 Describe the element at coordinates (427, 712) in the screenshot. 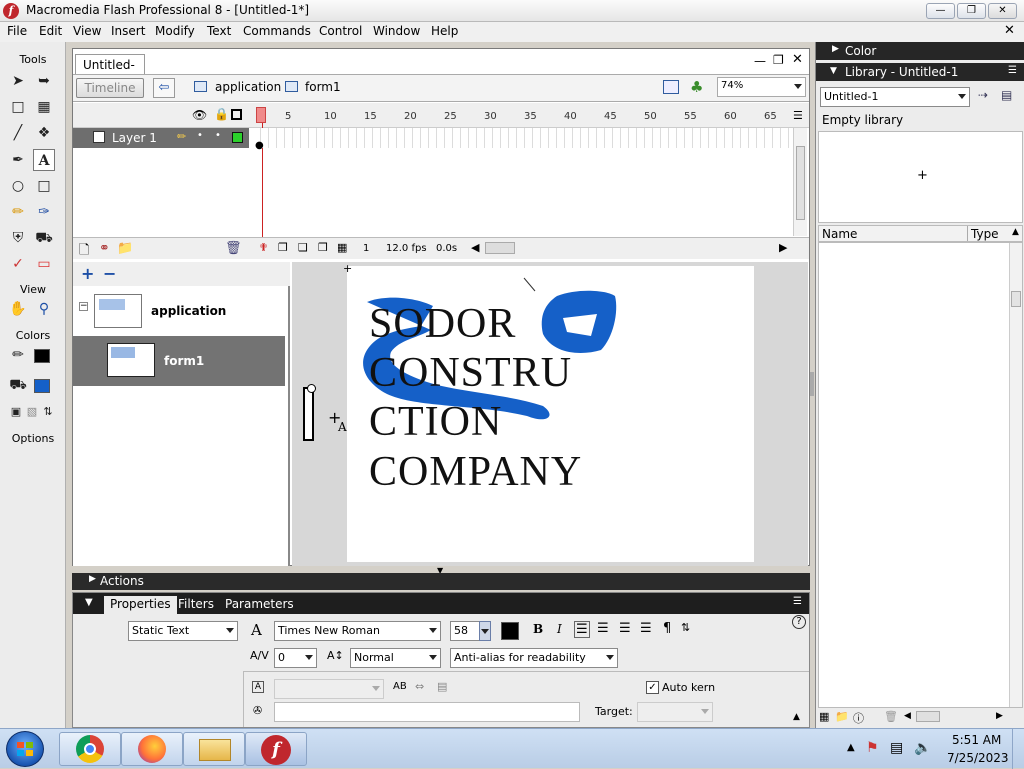

I see `link-input` at that location.